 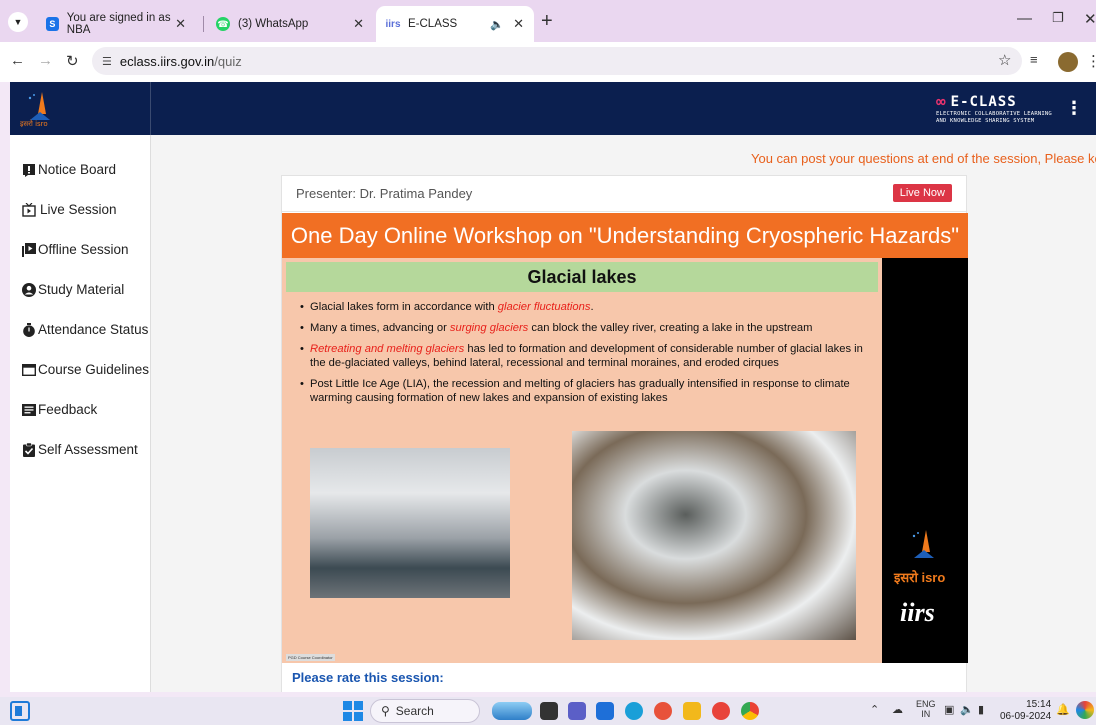 What do you see at coordinates (228, 61) in the screenshot?
I see `url-path: /quiz` at bounding box center [228, 61].